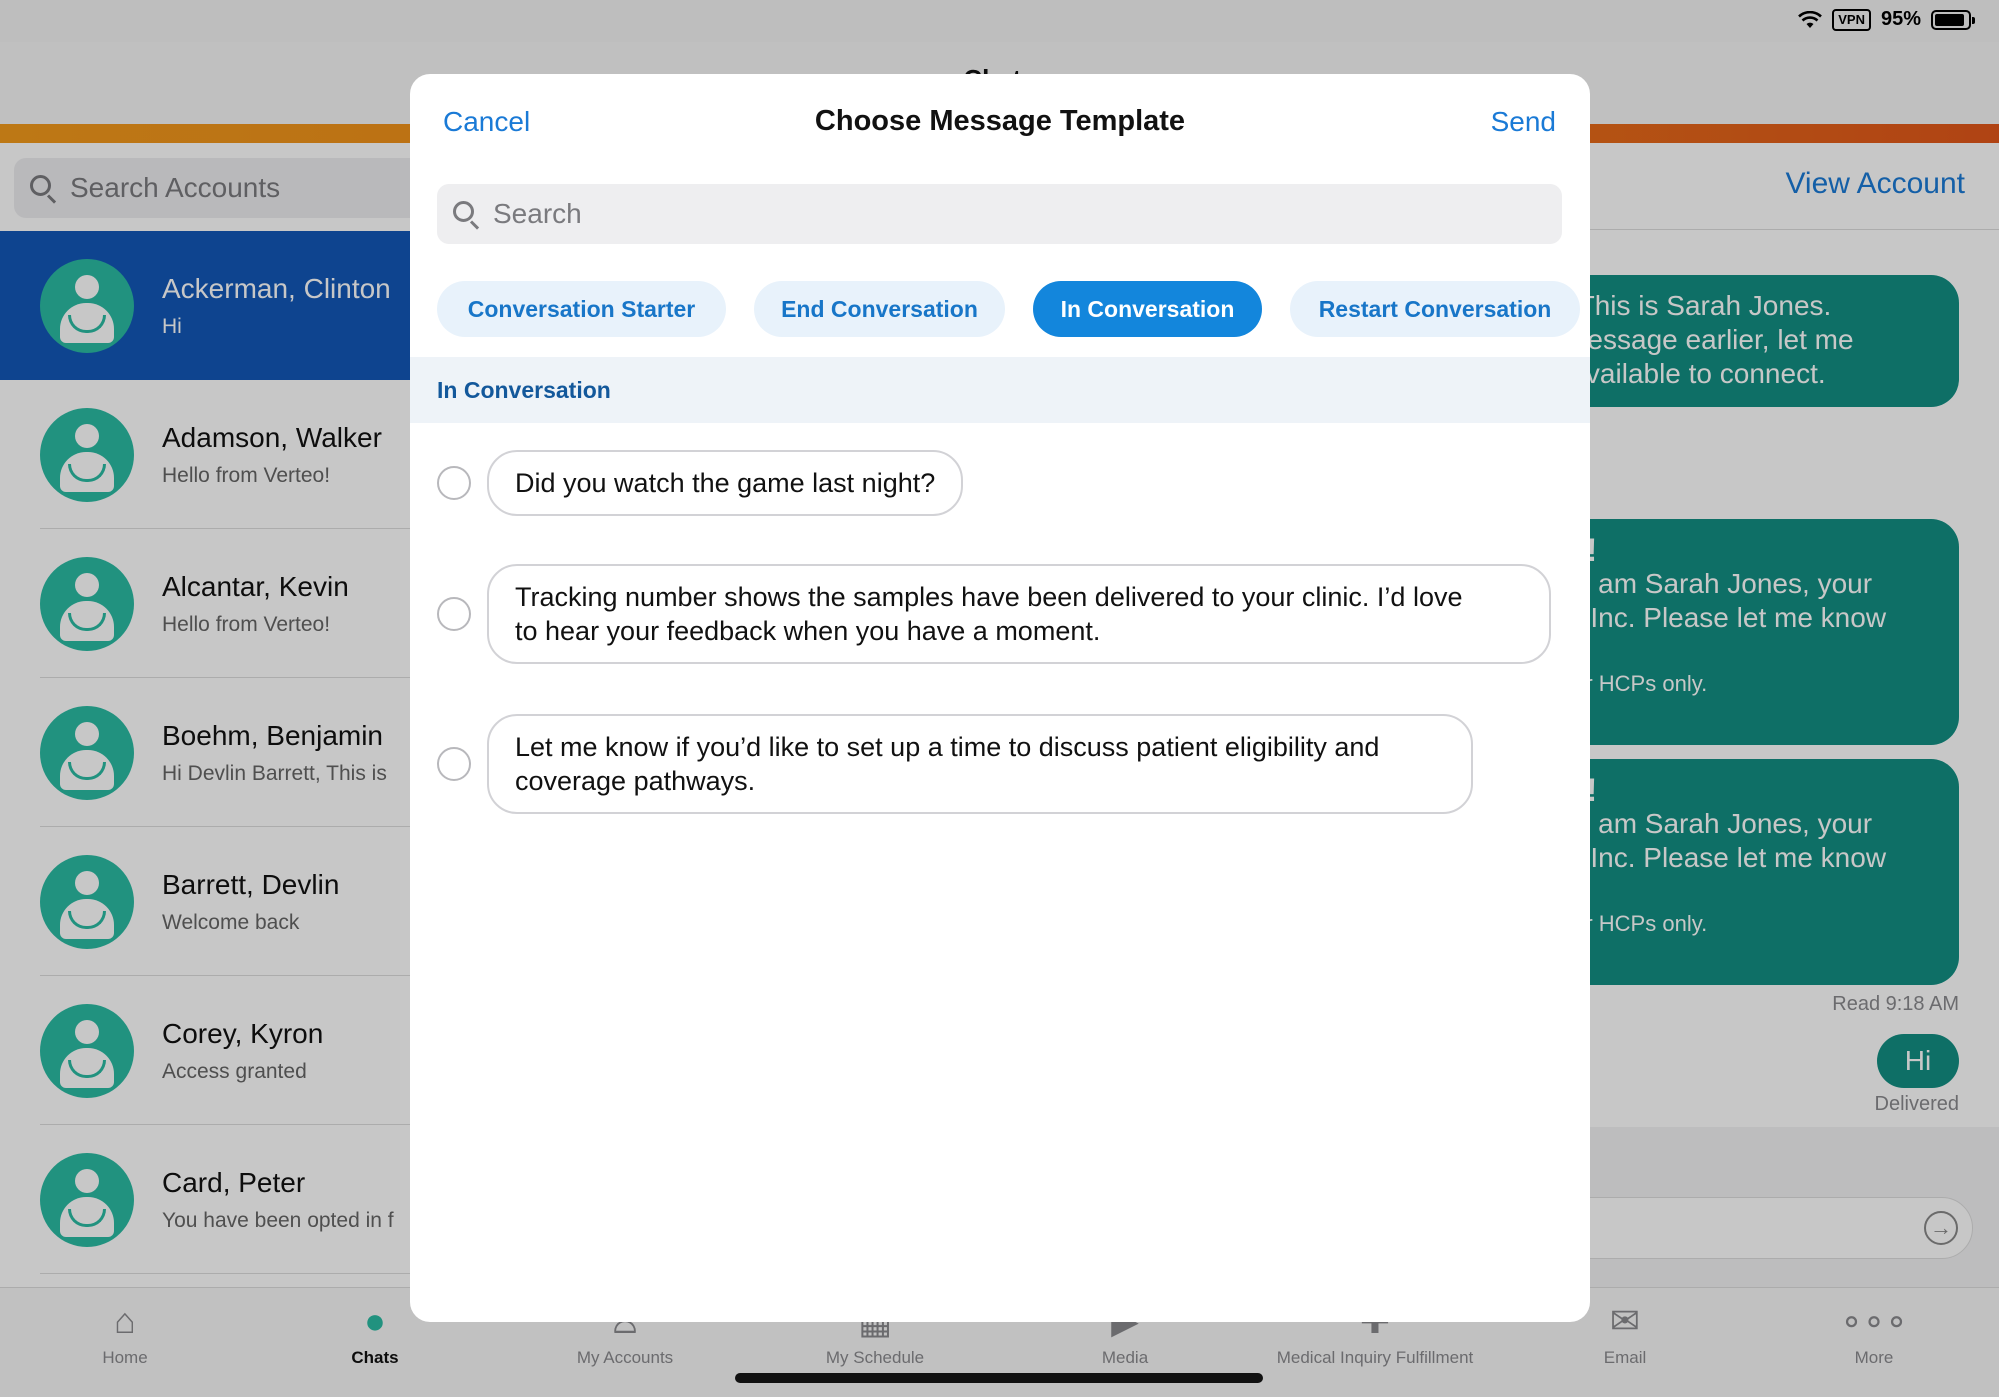 The height and width of the screenshot is (1397, 1999). I want to click on template-line: coverage pathways., so click(635, 781).